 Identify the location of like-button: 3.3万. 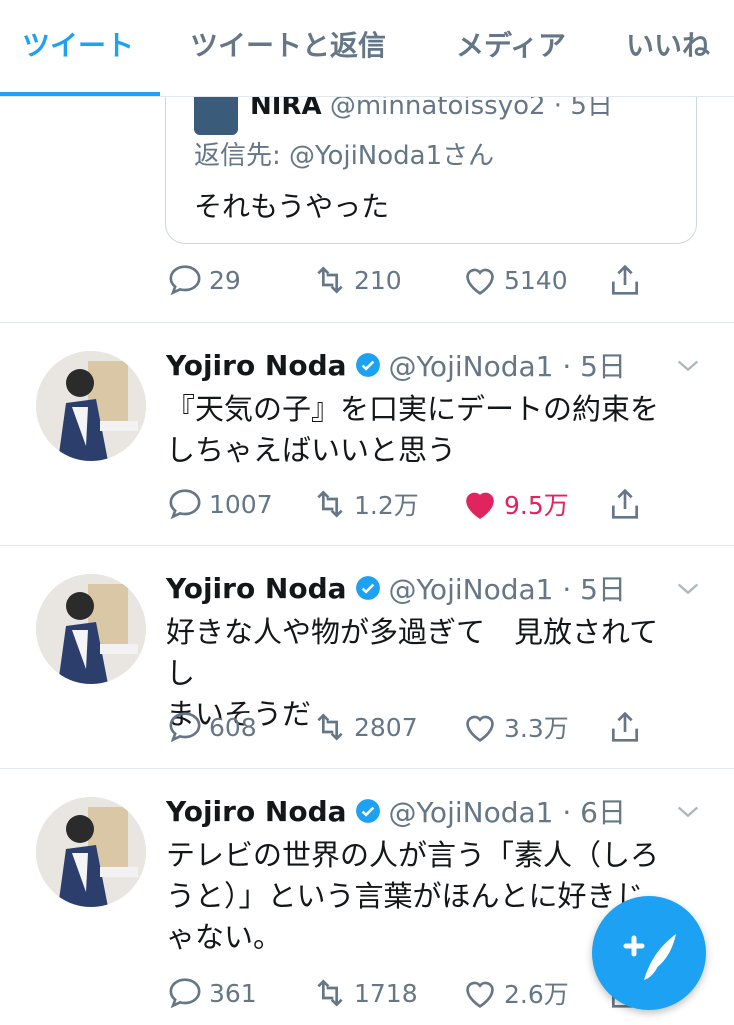
(514, 727).